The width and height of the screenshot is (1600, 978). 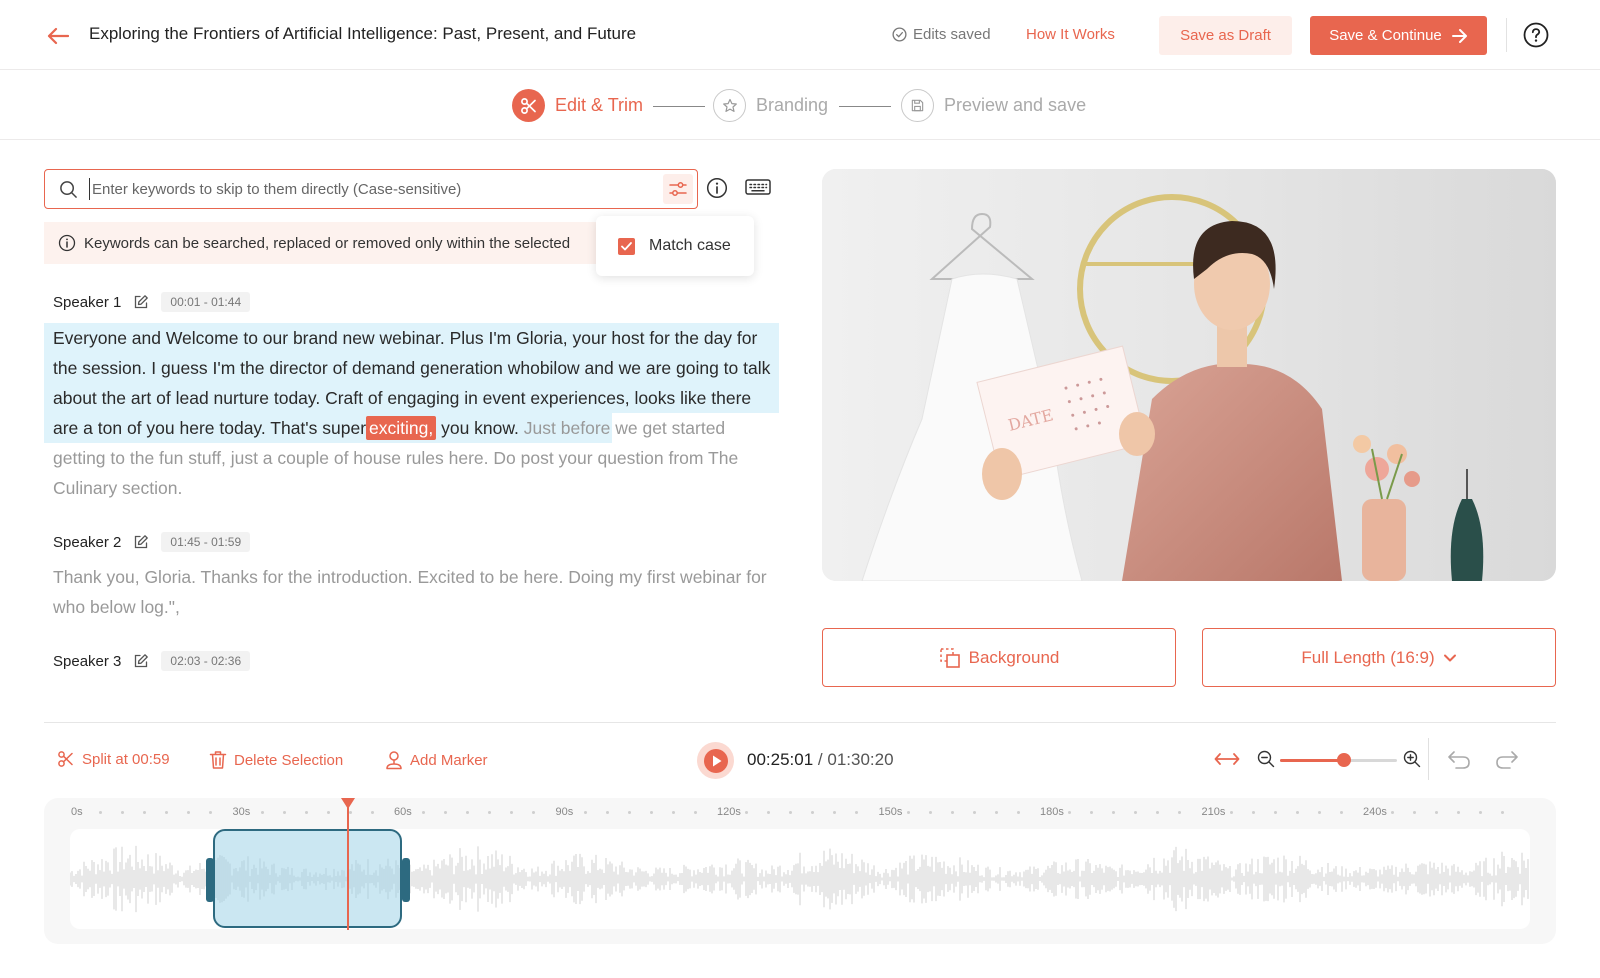 What do you see at coordinates (449, 760) in the screenshot?
I see `add-marker-label: Add Marker` at bounding box center [449, 760].